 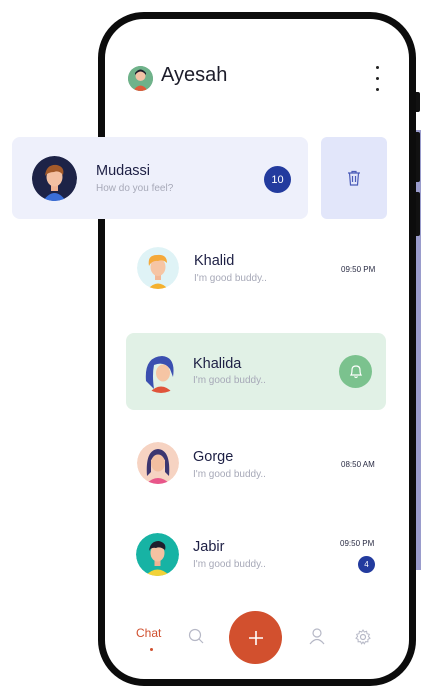 I want to click on contact-name: Jabir, so click(x=209, y=547).